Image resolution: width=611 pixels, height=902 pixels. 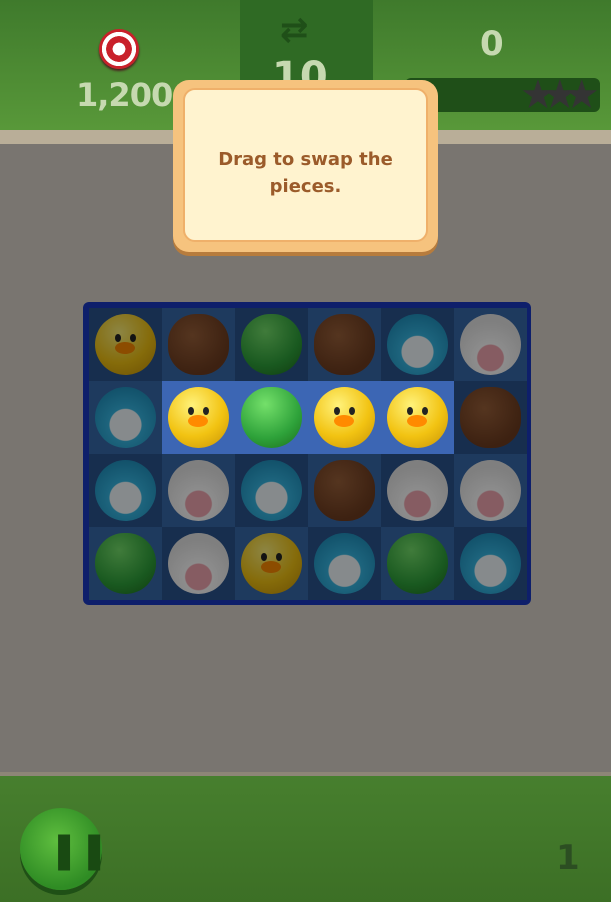 What do you see at coordinates (79, 850) in the screenshot?
I see `pause-icon: ❚❚` at bounding box center [79, 850].